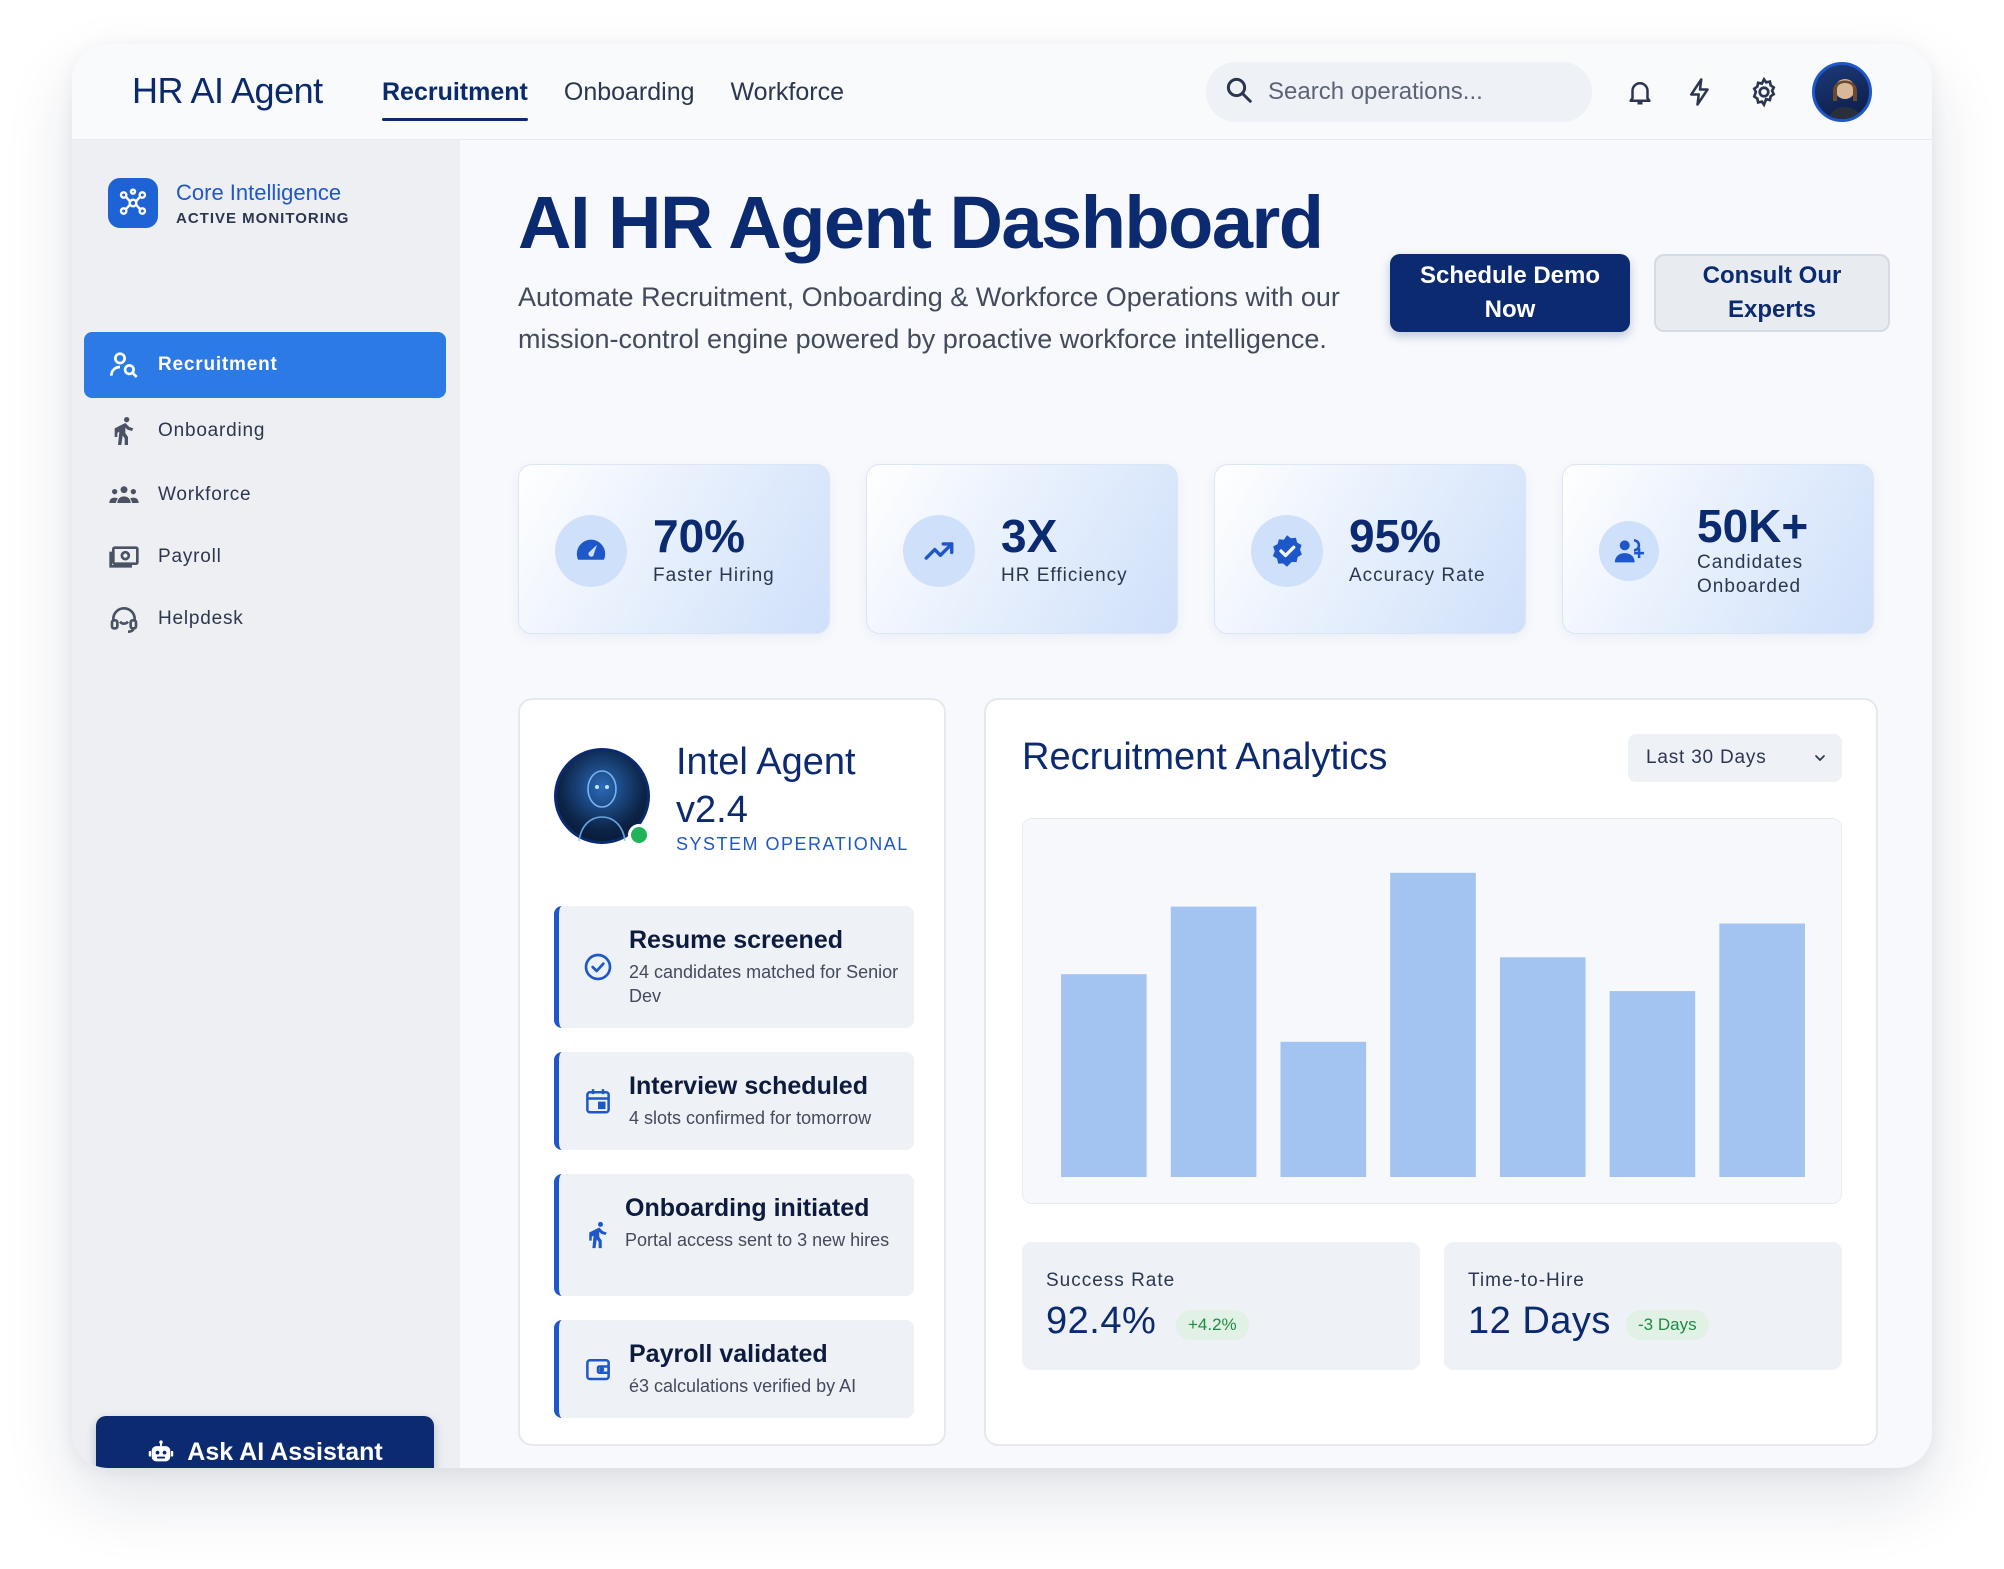  What do you see at coordinates (212, 430) in the screenshot?
I see `sidebar-item-label: Onboarding` at bounding box center [212, 430].